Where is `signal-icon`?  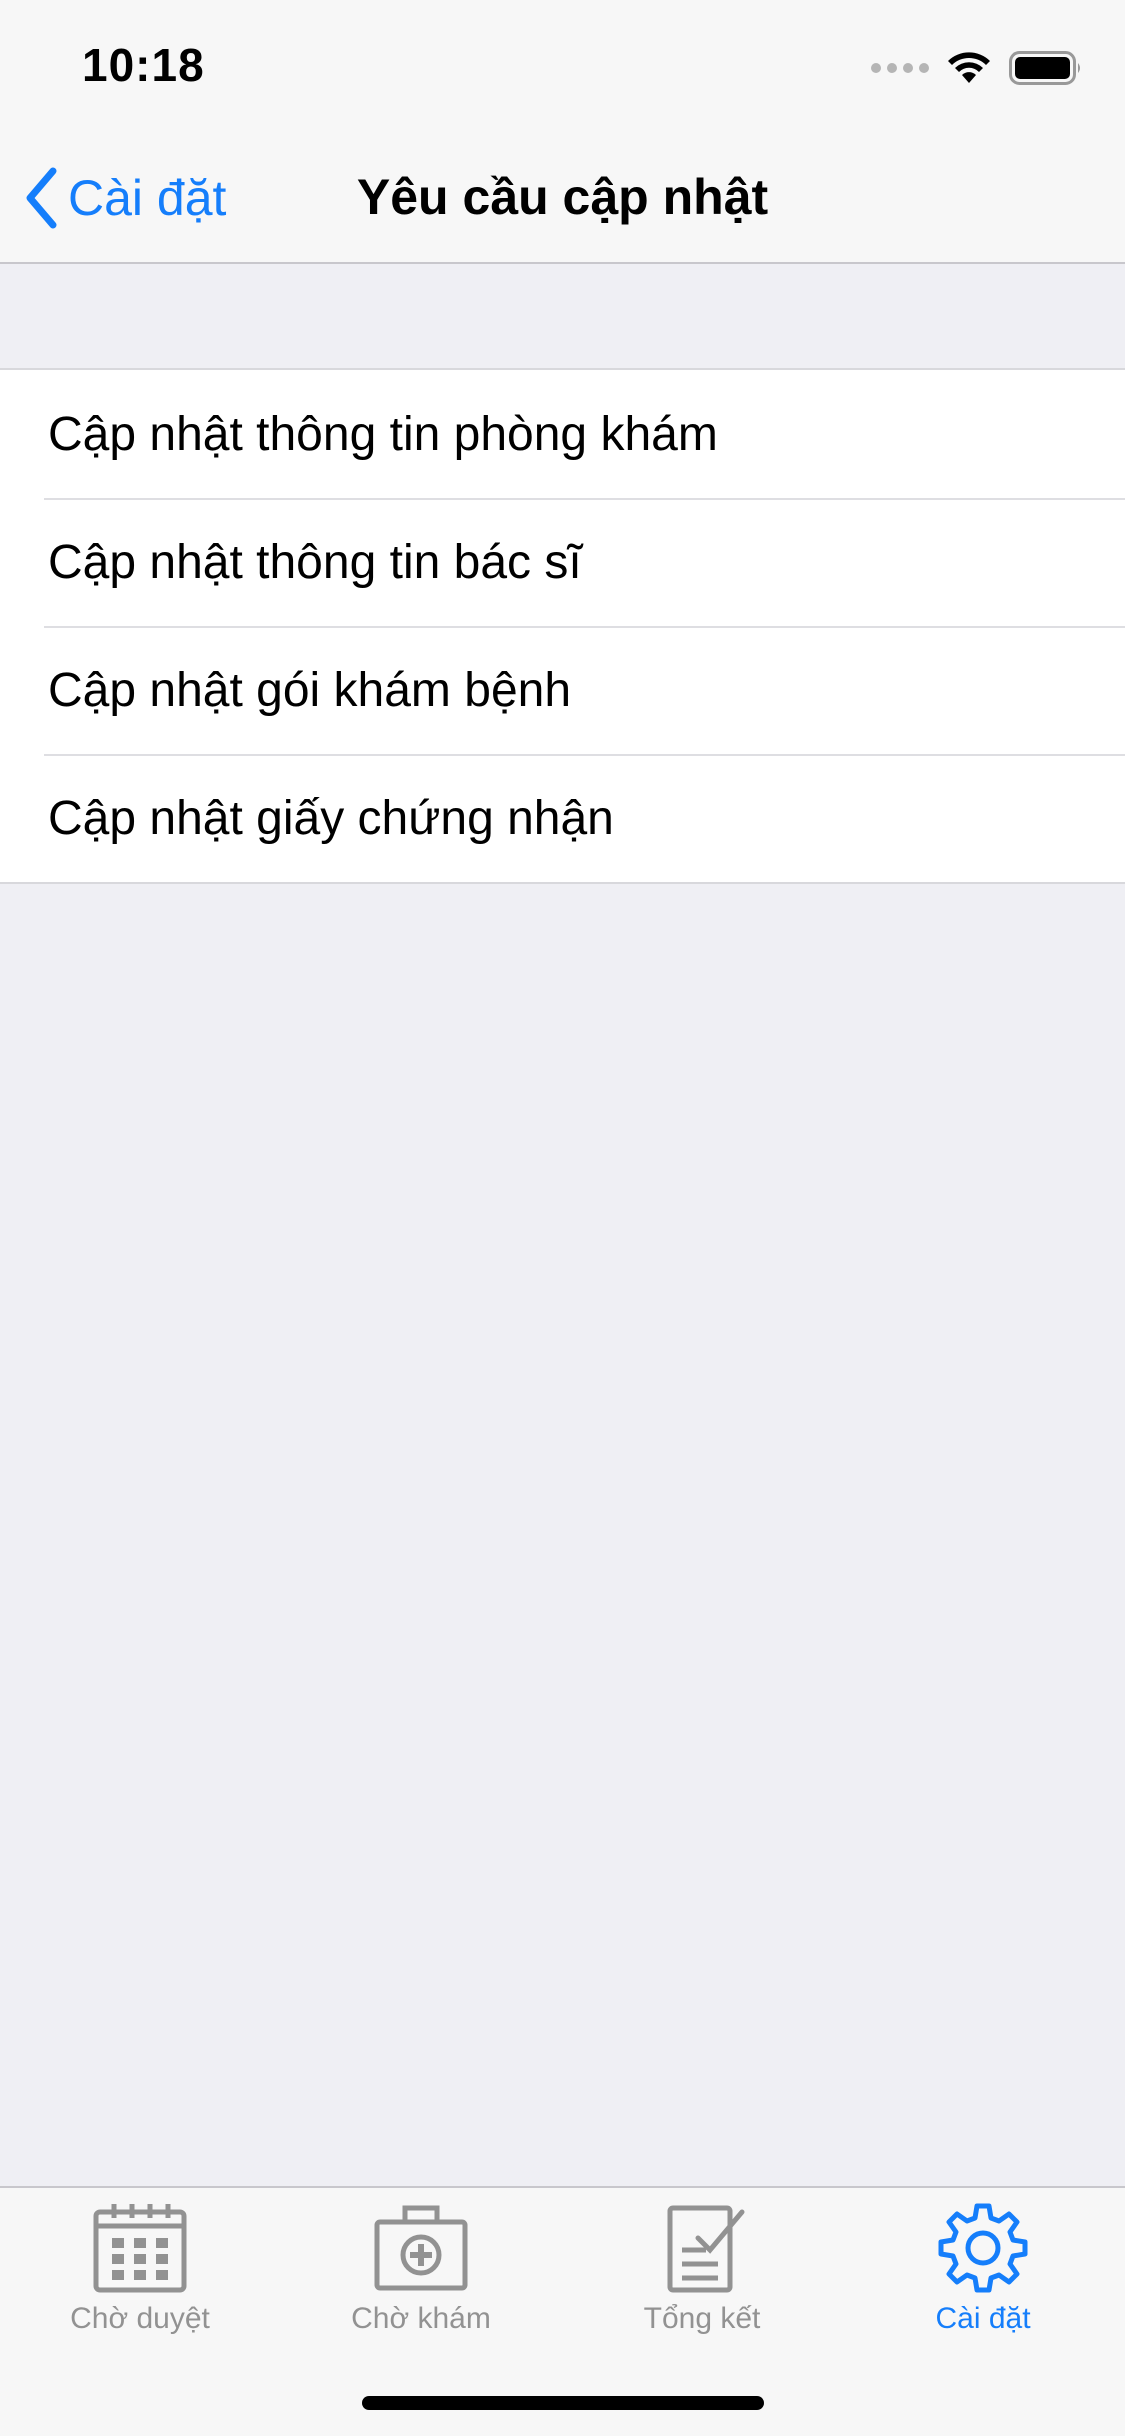 signal-icon is located at coordinates (900, 68).